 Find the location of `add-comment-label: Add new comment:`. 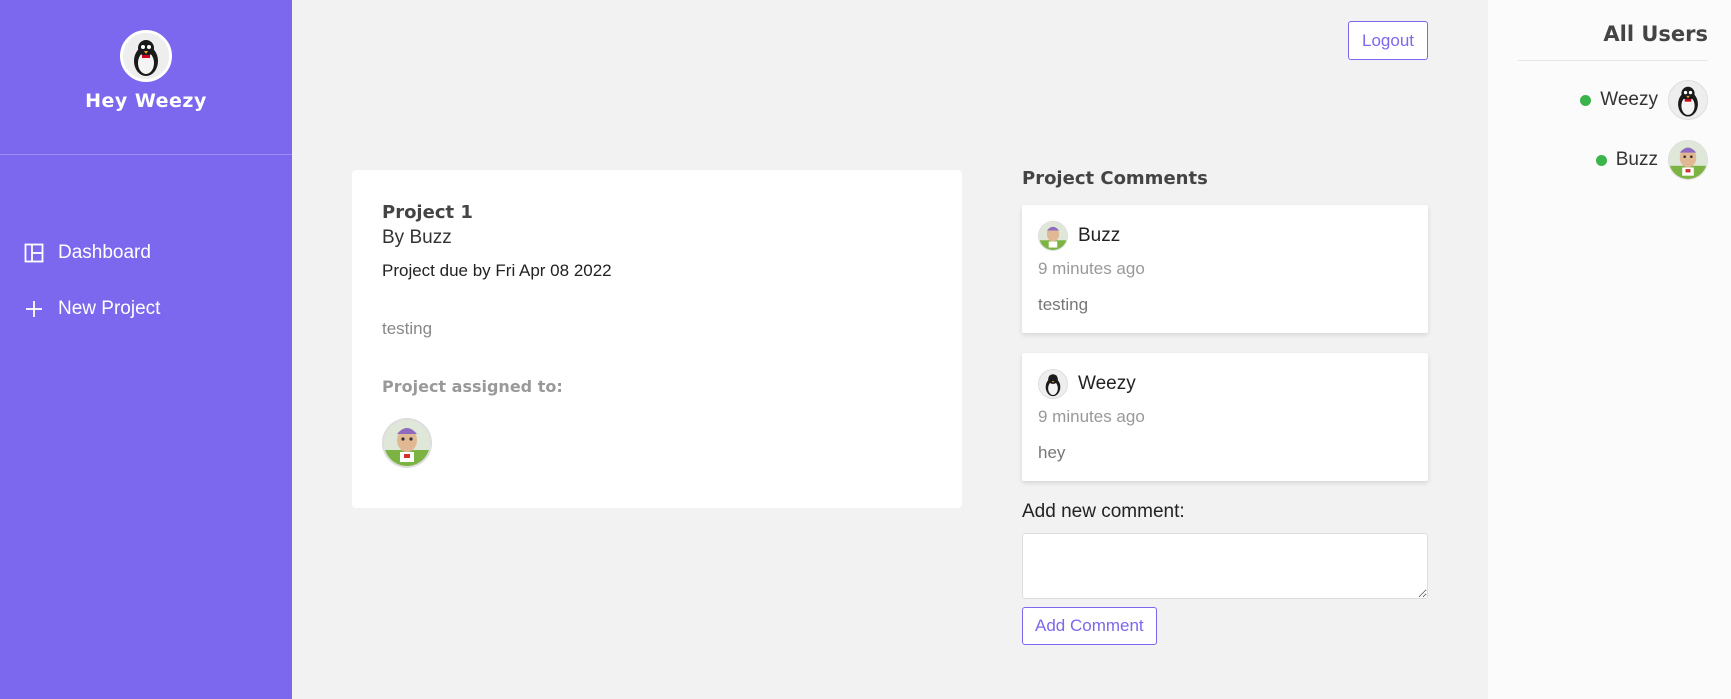

add-comment-label: Add new comment: is located at coordinates (1103, 511).